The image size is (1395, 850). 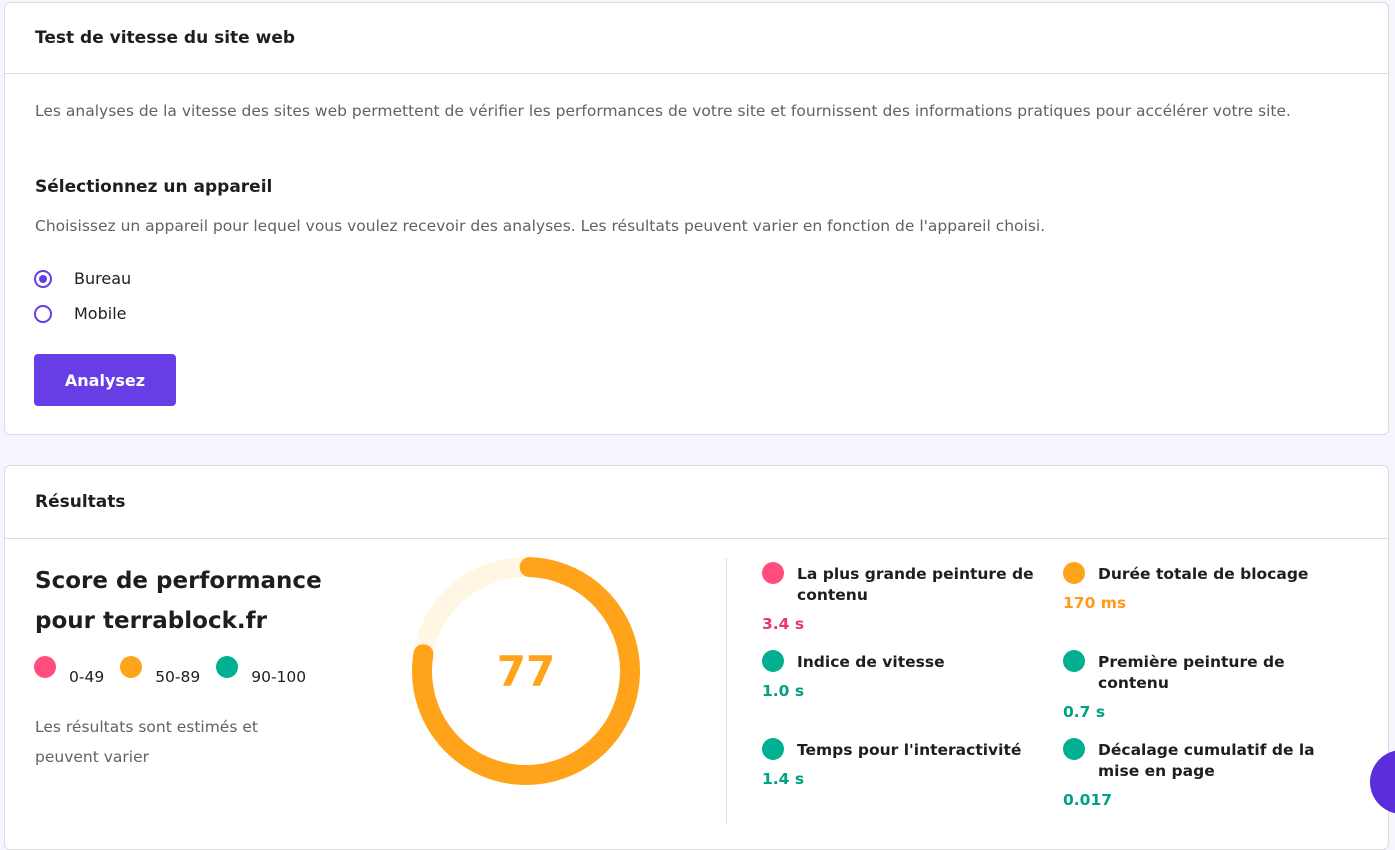 I want to click on device-option-bureau: Bureau, so click(x=82, y=278).